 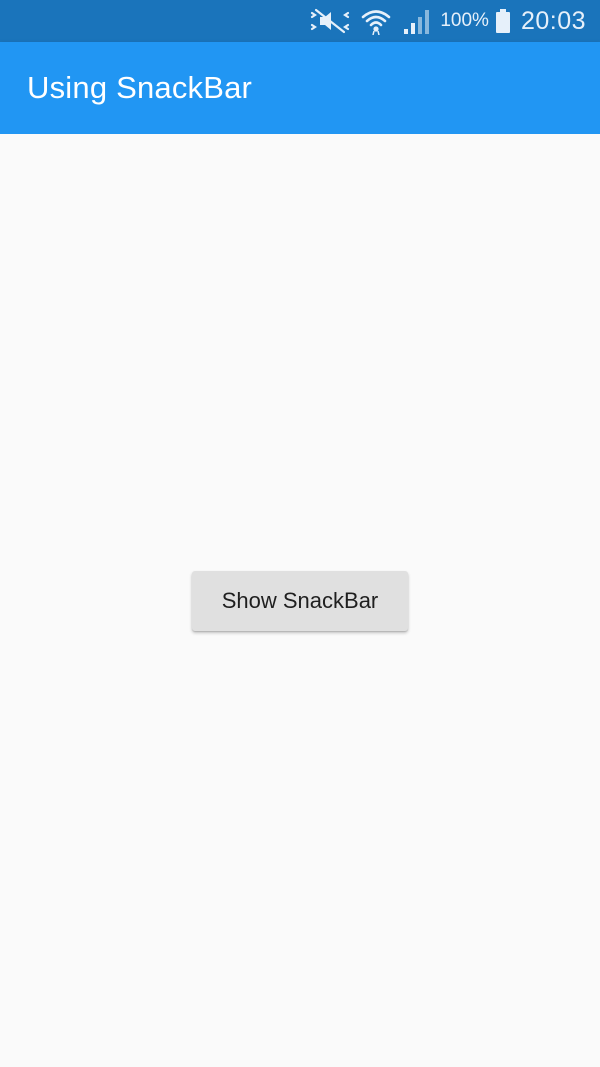 I want to click on wifi-icon, so click(x=376, y=21).